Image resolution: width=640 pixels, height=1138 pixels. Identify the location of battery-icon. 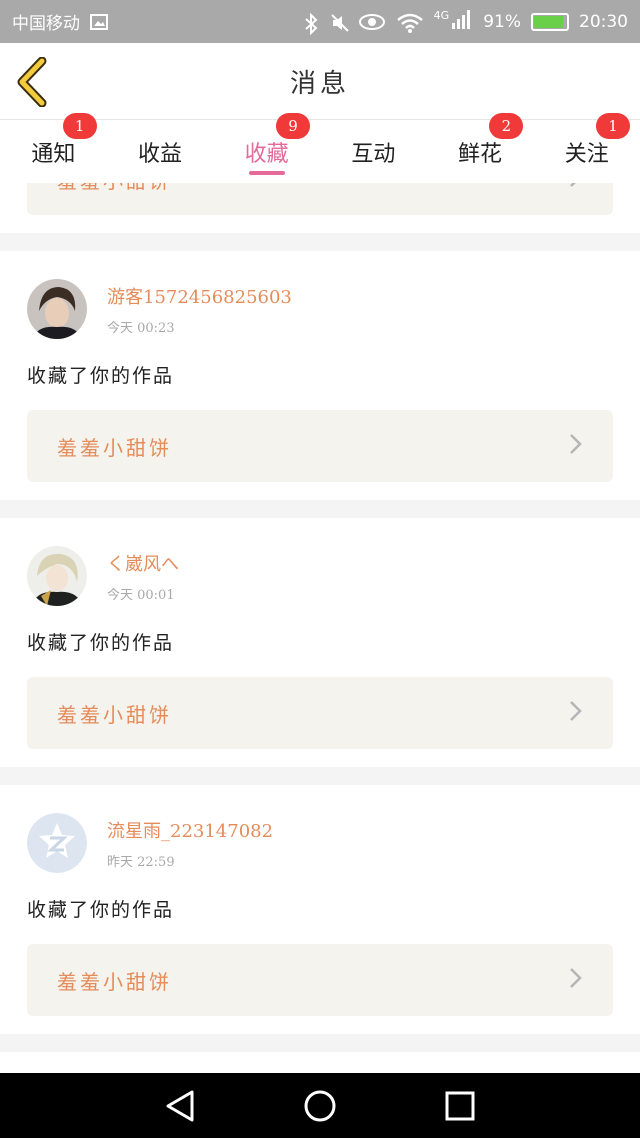
(550, 21).